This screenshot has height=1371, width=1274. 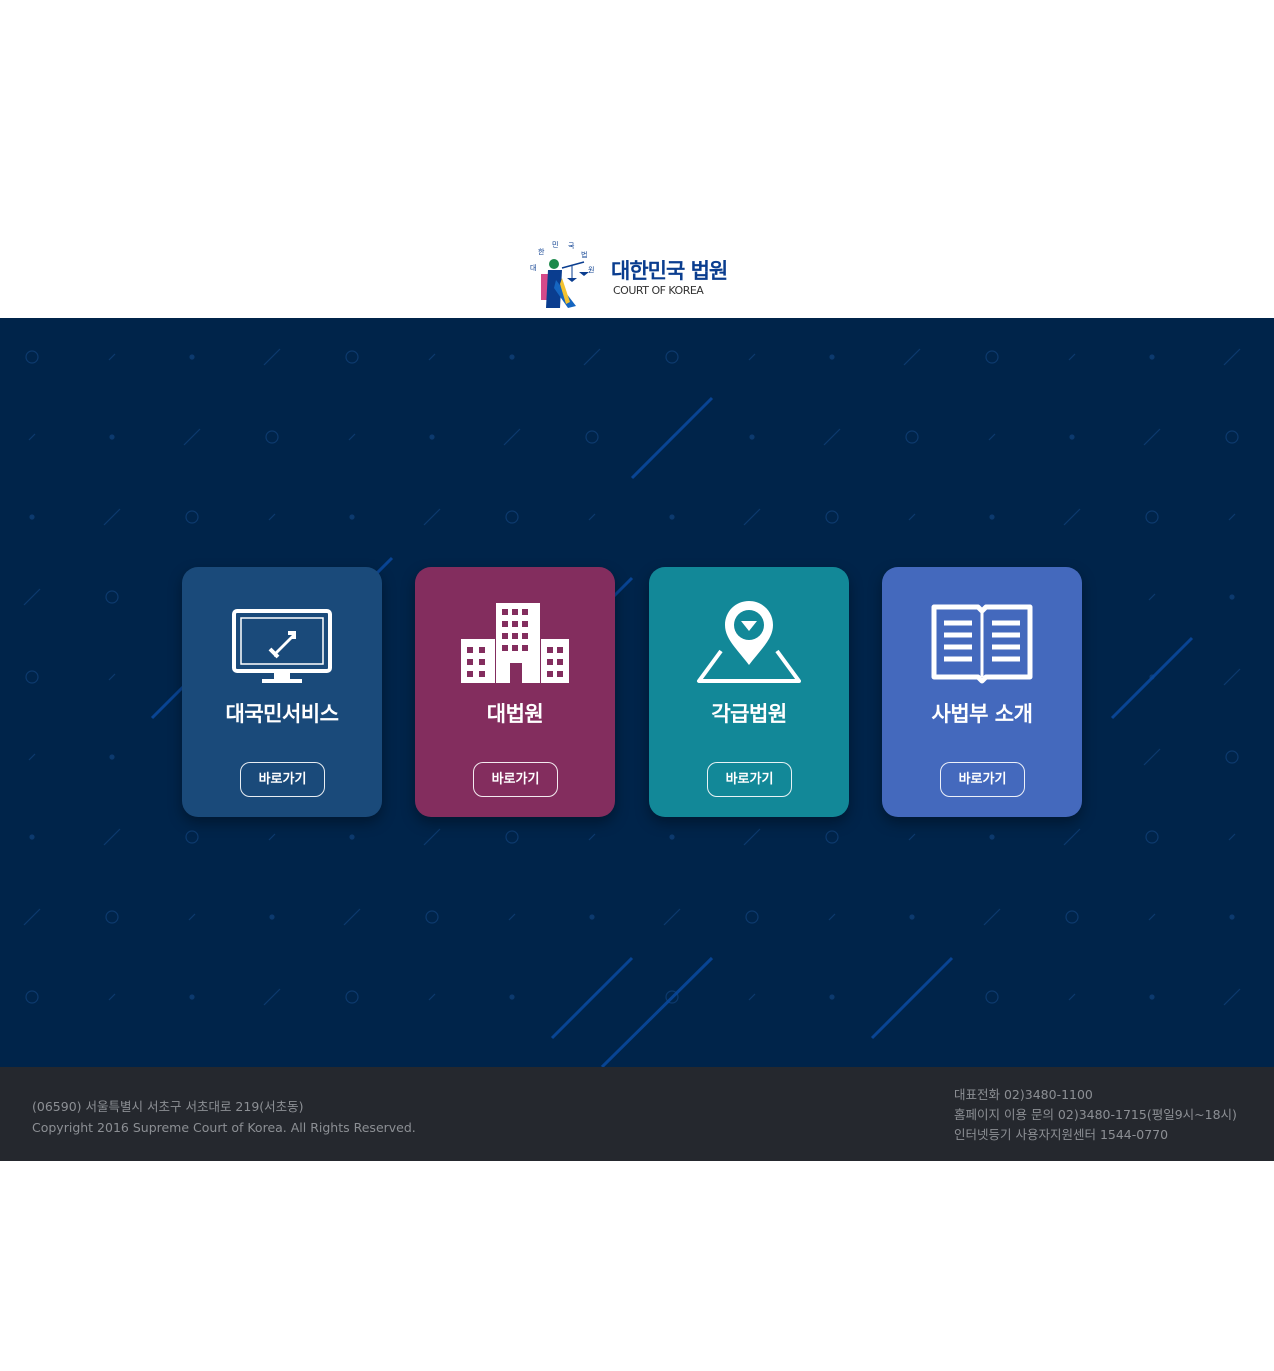 I want to click on monitor-cursor-icon, so click(x=282, y=646).